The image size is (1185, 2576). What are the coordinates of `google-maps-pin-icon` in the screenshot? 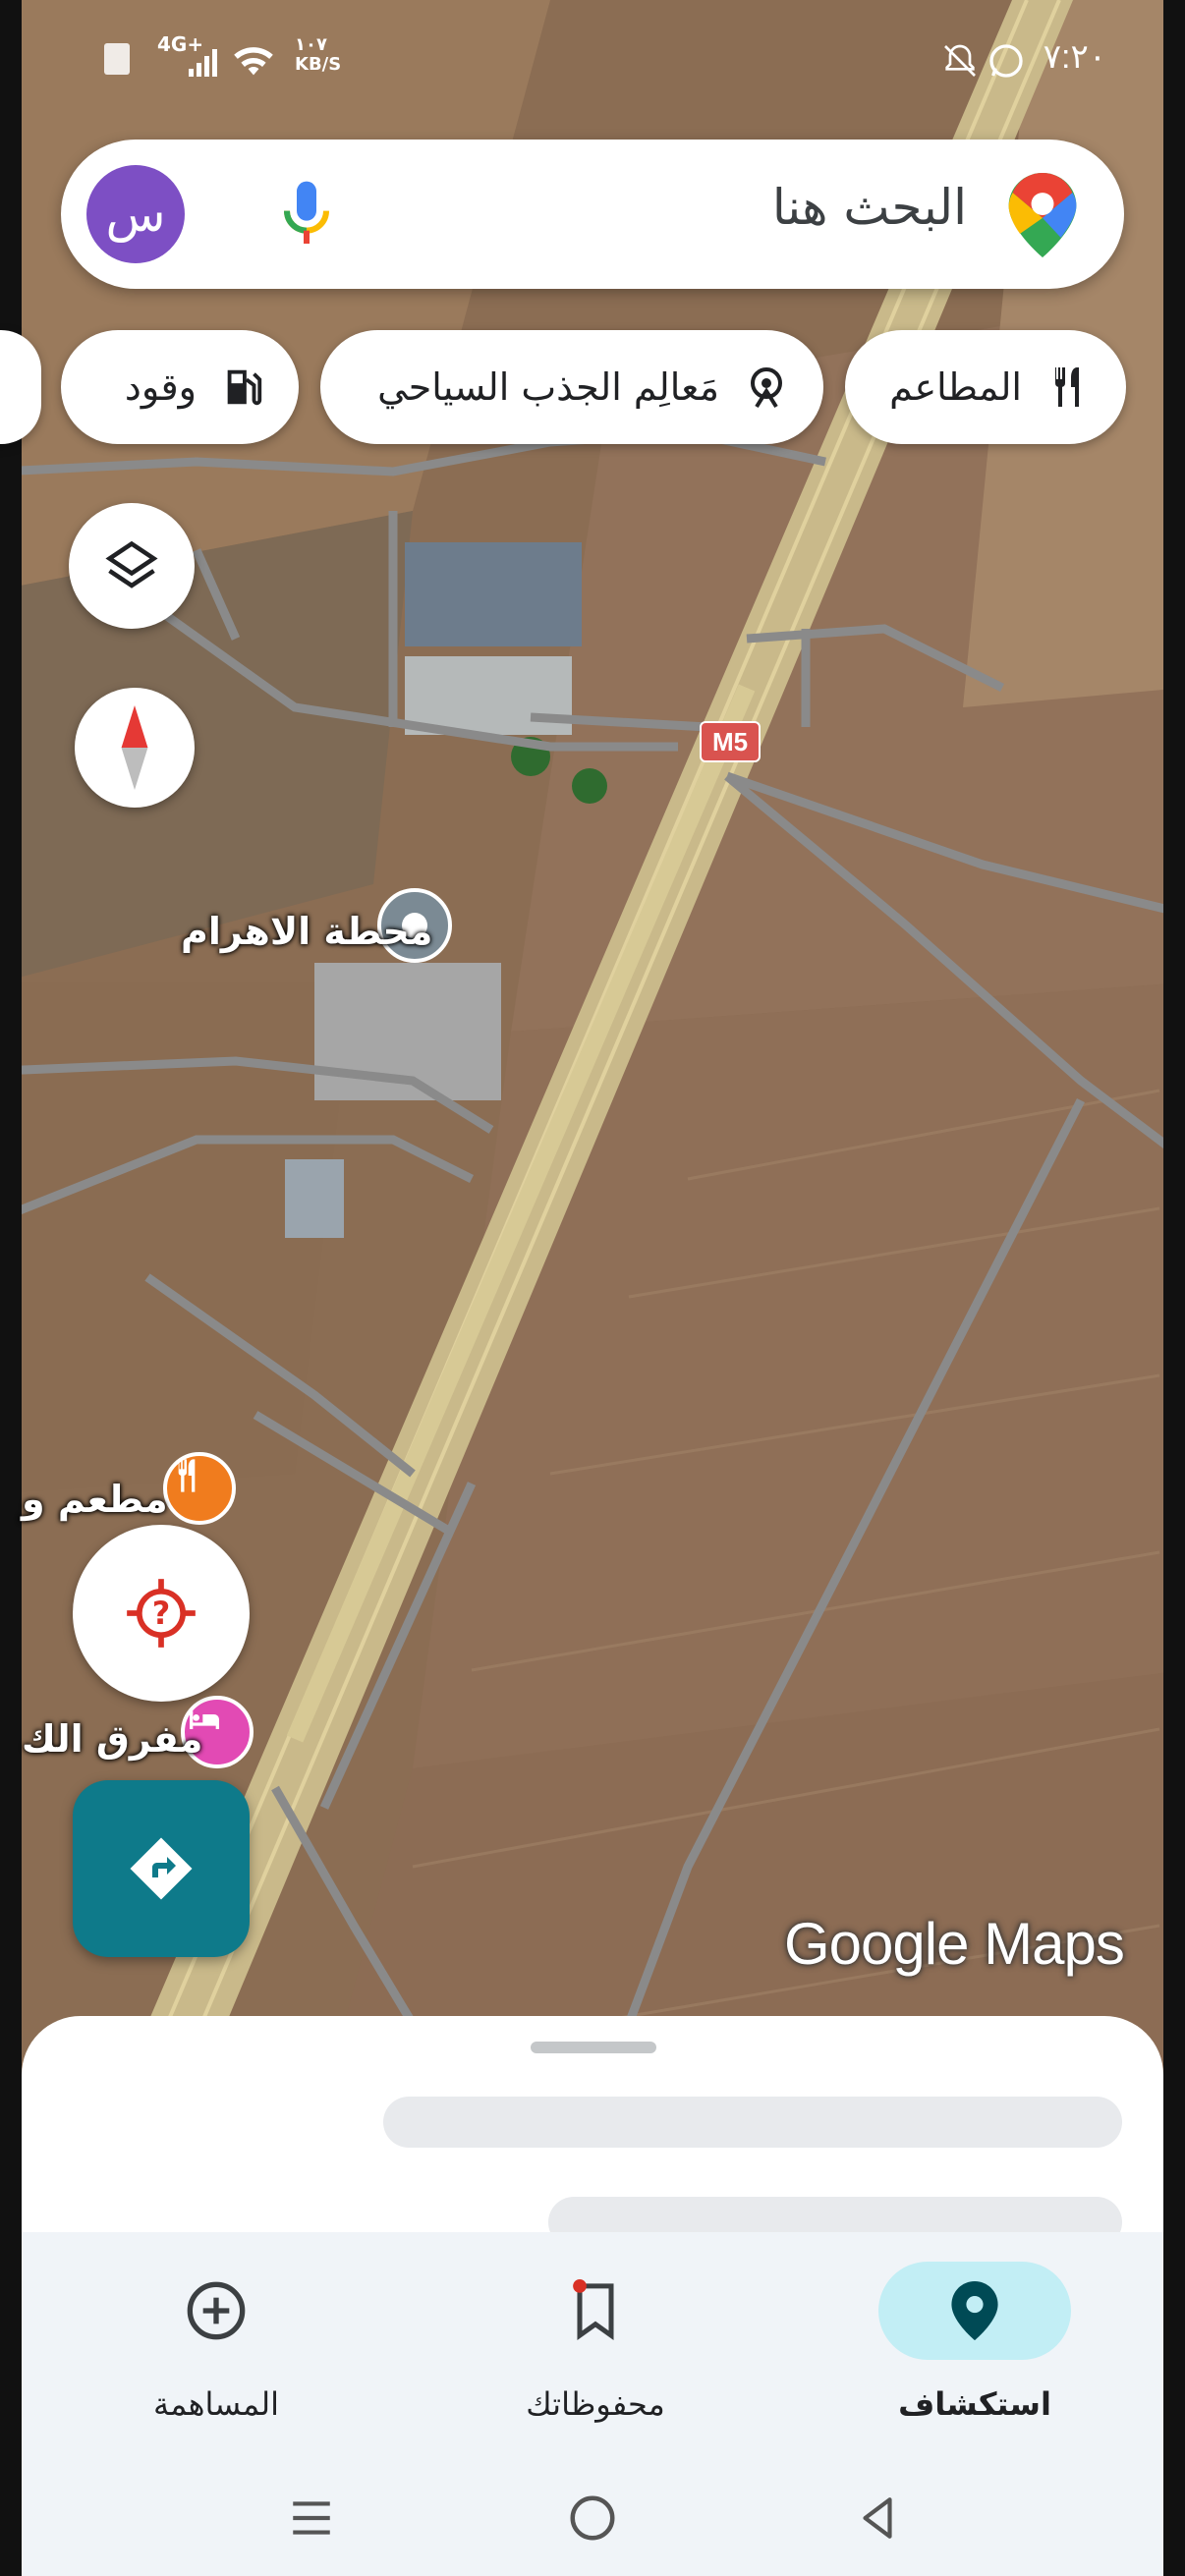 It's located at (1042, 215).